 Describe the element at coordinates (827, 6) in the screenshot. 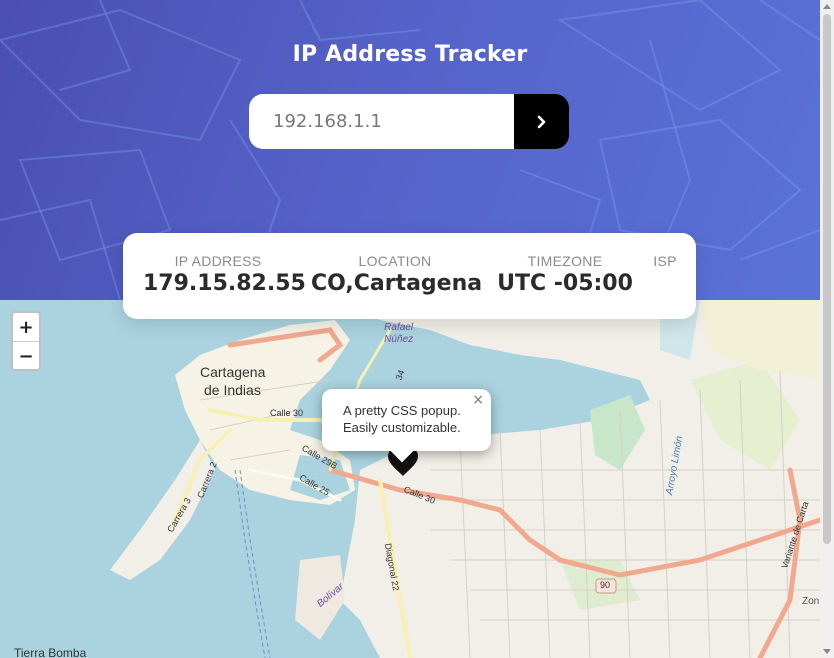

I see `scroll-up-arrow-icon` at that location.